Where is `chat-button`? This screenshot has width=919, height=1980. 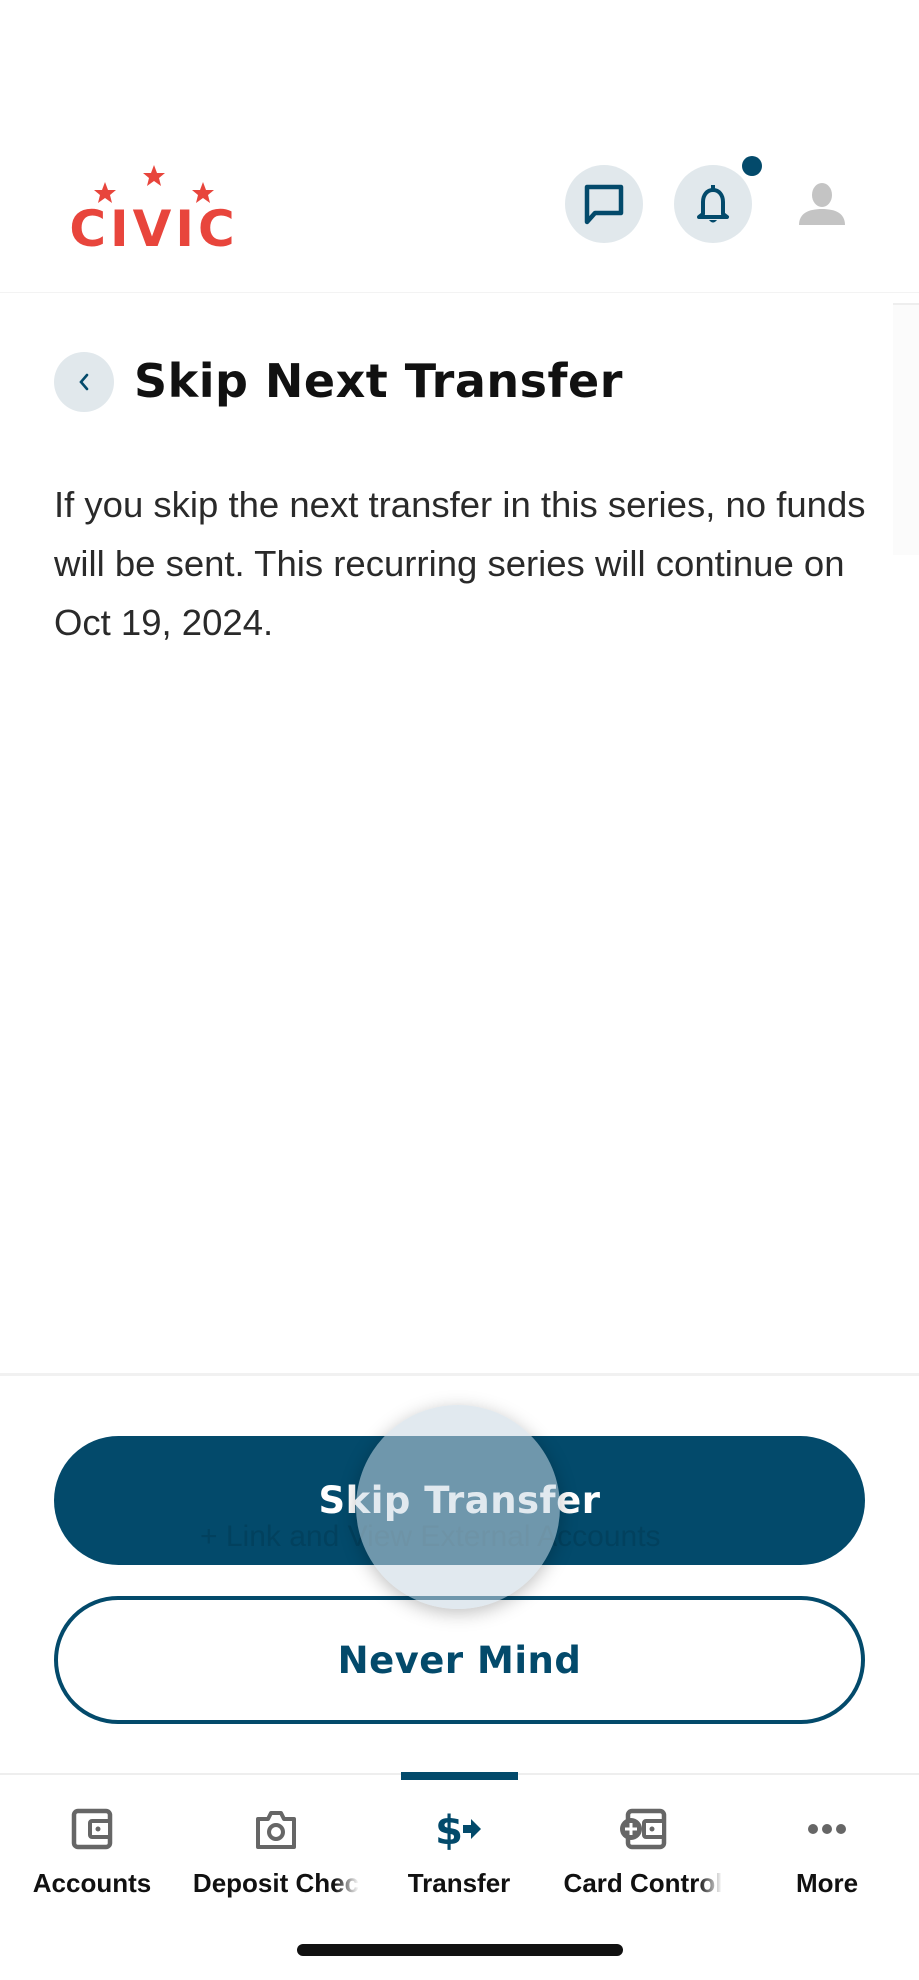
chat-button is located at coordinates (604, 204).